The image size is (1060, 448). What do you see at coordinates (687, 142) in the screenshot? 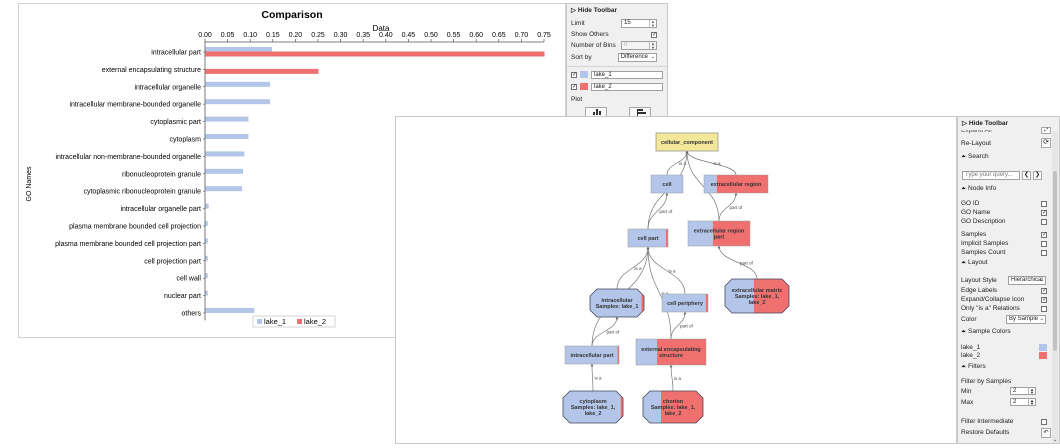
I see `node-cellular-component: cellular_component` at bounding box center [687, 142].